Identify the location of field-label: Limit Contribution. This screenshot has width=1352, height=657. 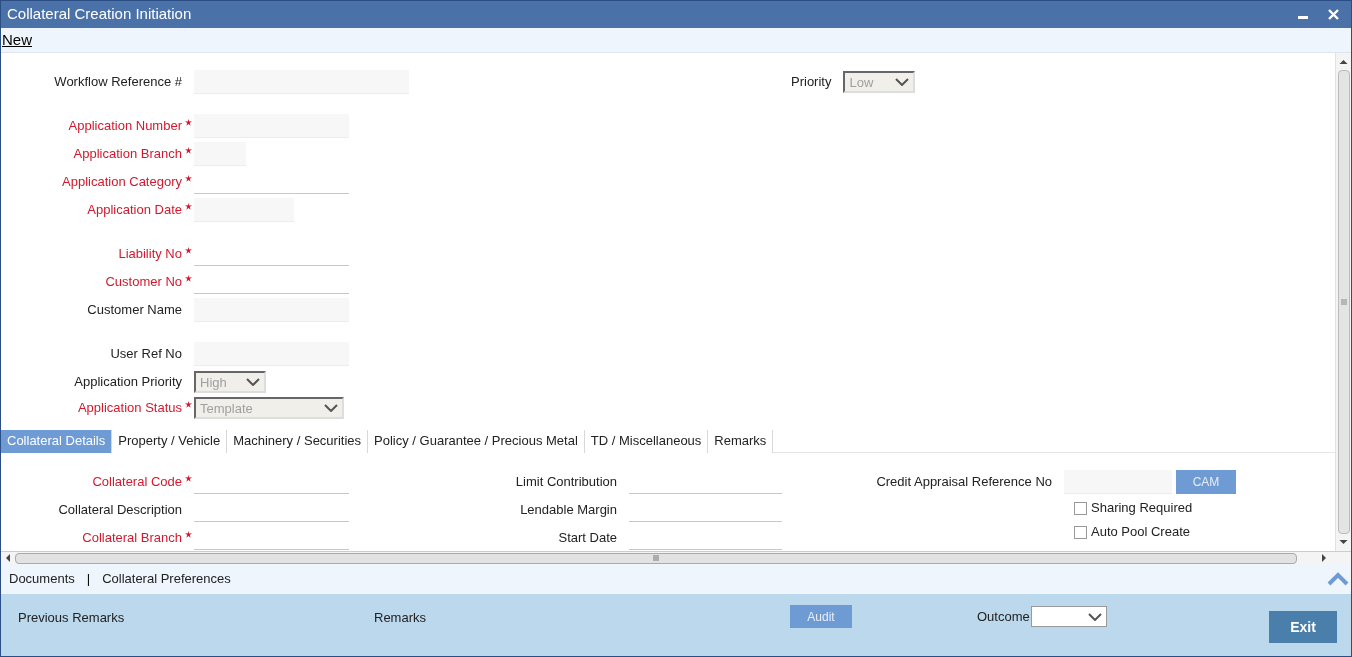
(565, 482).